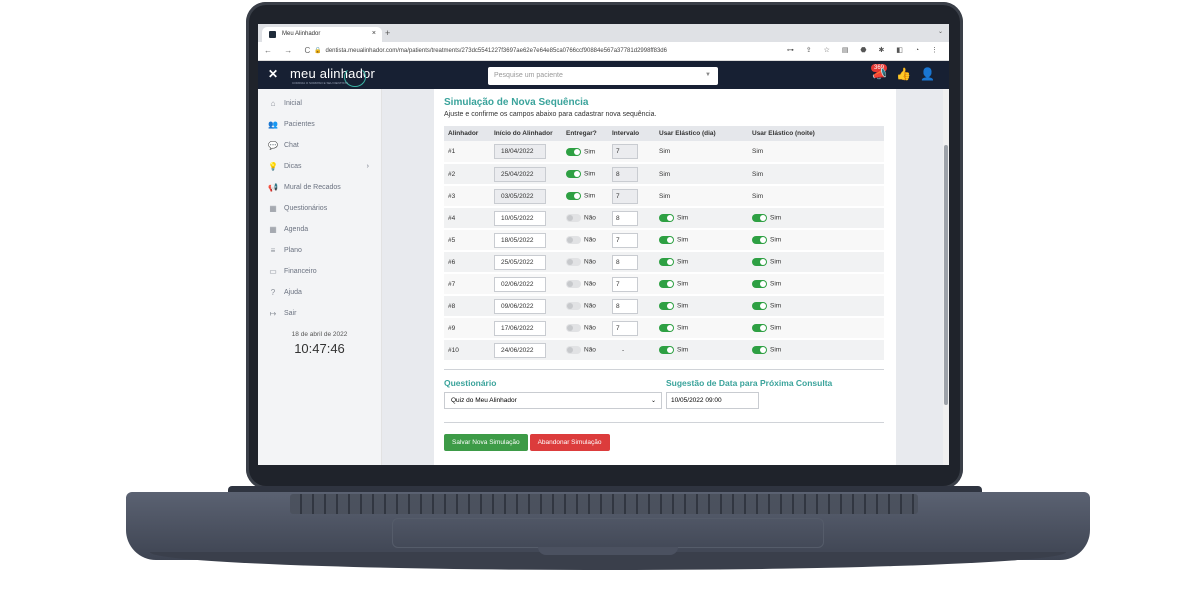 The width and height of the screenshot is (1187, 600). Describe the element at coordinates (664, 174) in the screenshot. I see `table-row: #2 25/04/2022 Sim 8 Sim Sim` at that location.